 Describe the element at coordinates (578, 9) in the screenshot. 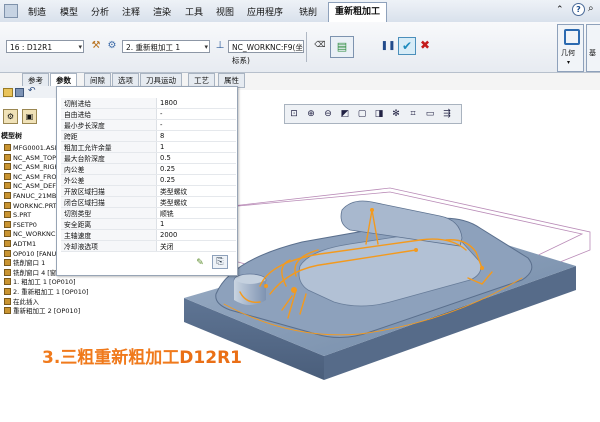

I see `help-icon: ?` at that location.